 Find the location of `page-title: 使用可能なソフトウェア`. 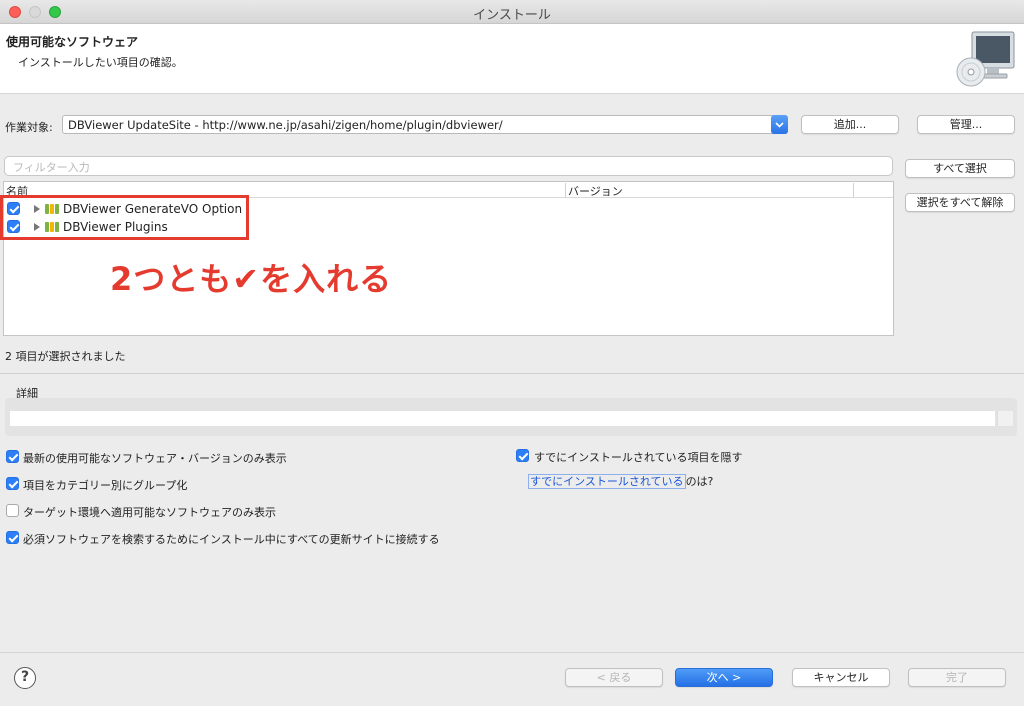

page-title: 使用可能なソフトウェア is located at coordinates (72, 42).